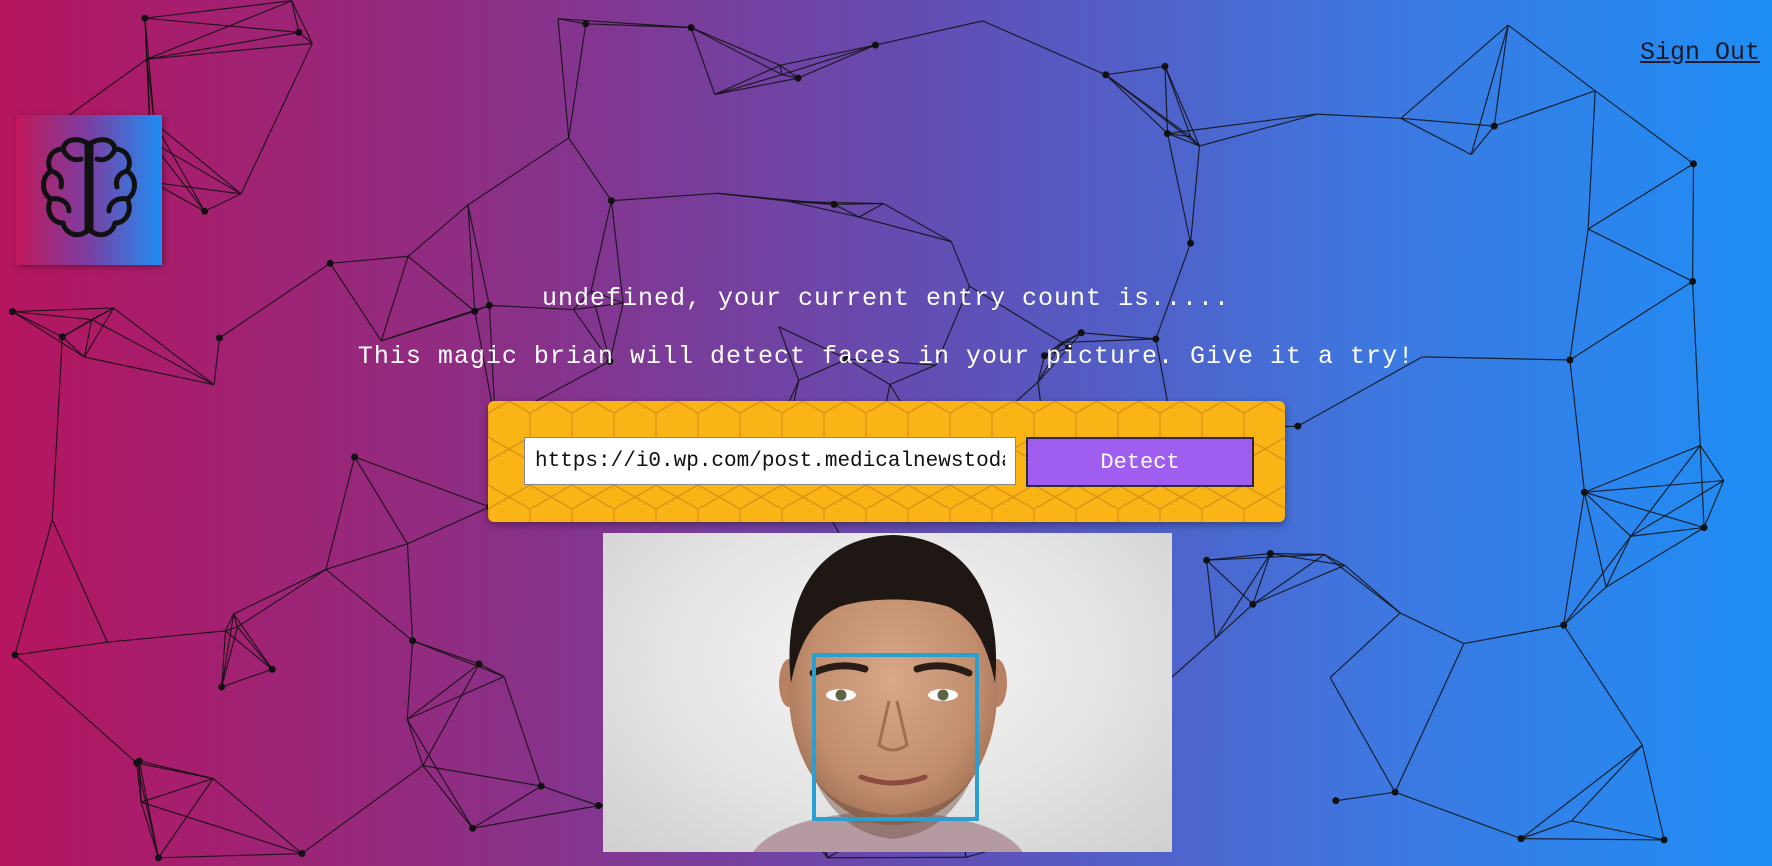 This screenshot has width=1772, height=866. I want to click on brain-icon, so click(89, 190).